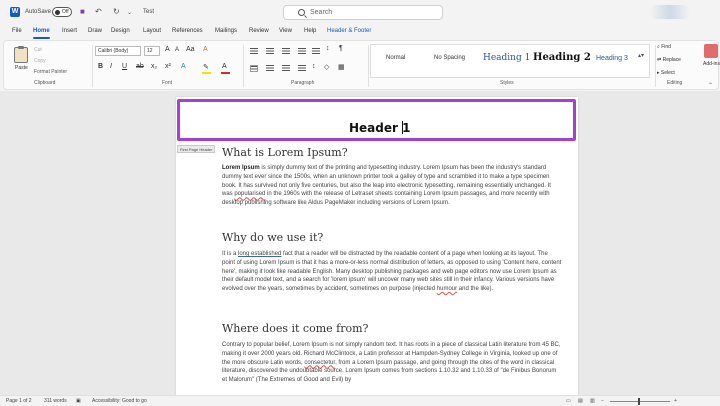  I want to click on spelling-flag: popularised, so click(249, 194).